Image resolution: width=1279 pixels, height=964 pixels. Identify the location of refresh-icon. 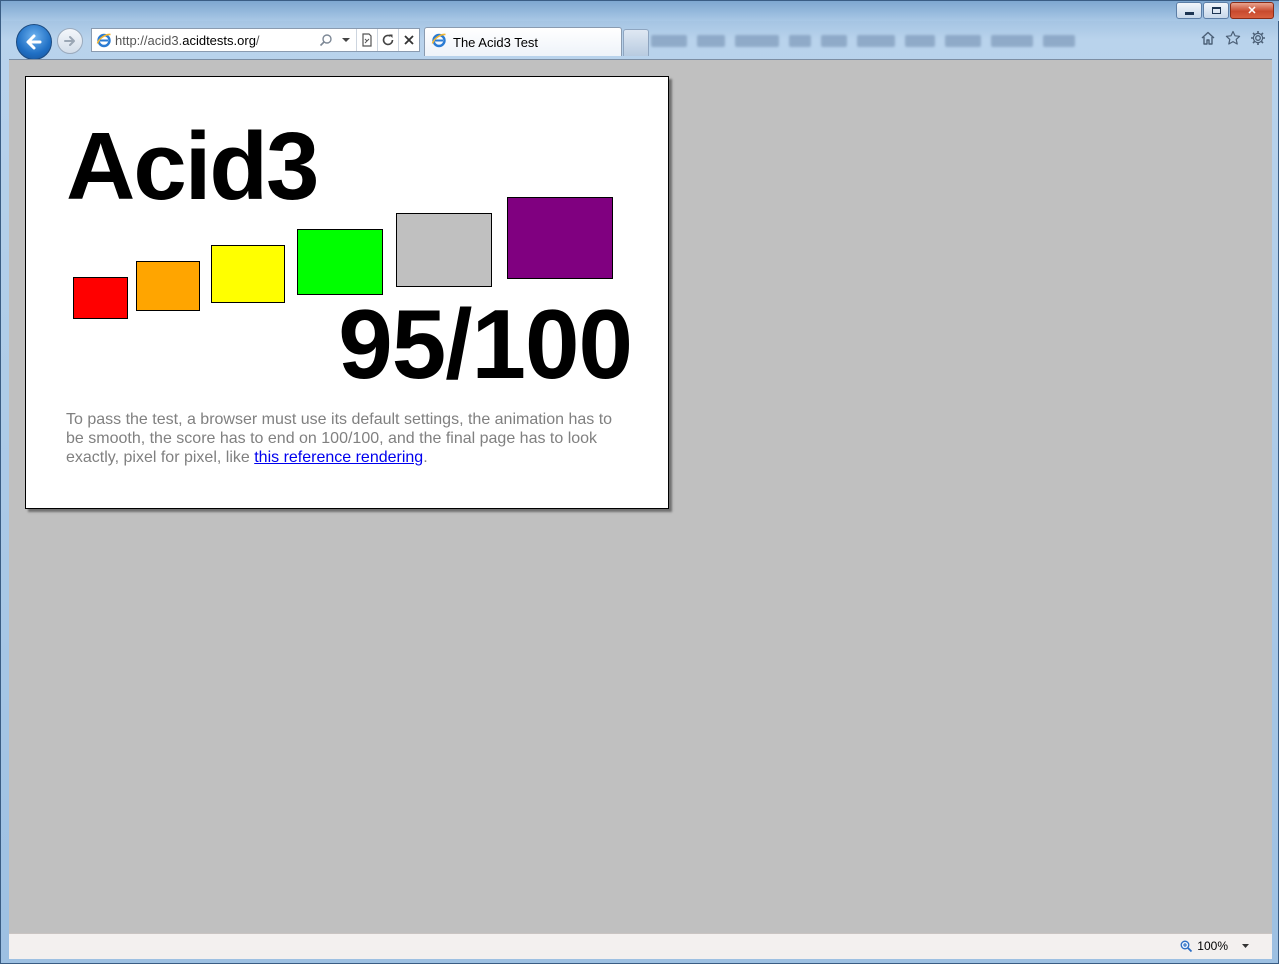
(388, 40).